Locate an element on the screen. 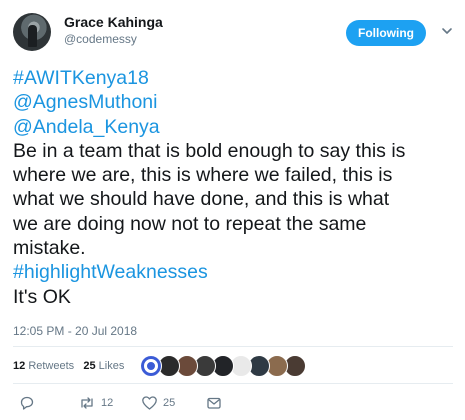 Image resolution: width=465 pixels, height=420 pixels. following-button: Following is located at coordinates (386, 33).